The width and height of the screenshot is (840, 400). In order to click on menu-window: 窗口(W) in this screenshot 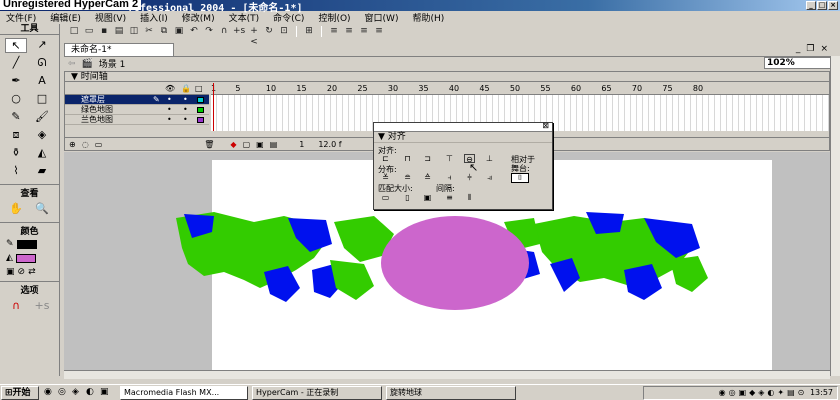, I will do `click(382, 17)`.